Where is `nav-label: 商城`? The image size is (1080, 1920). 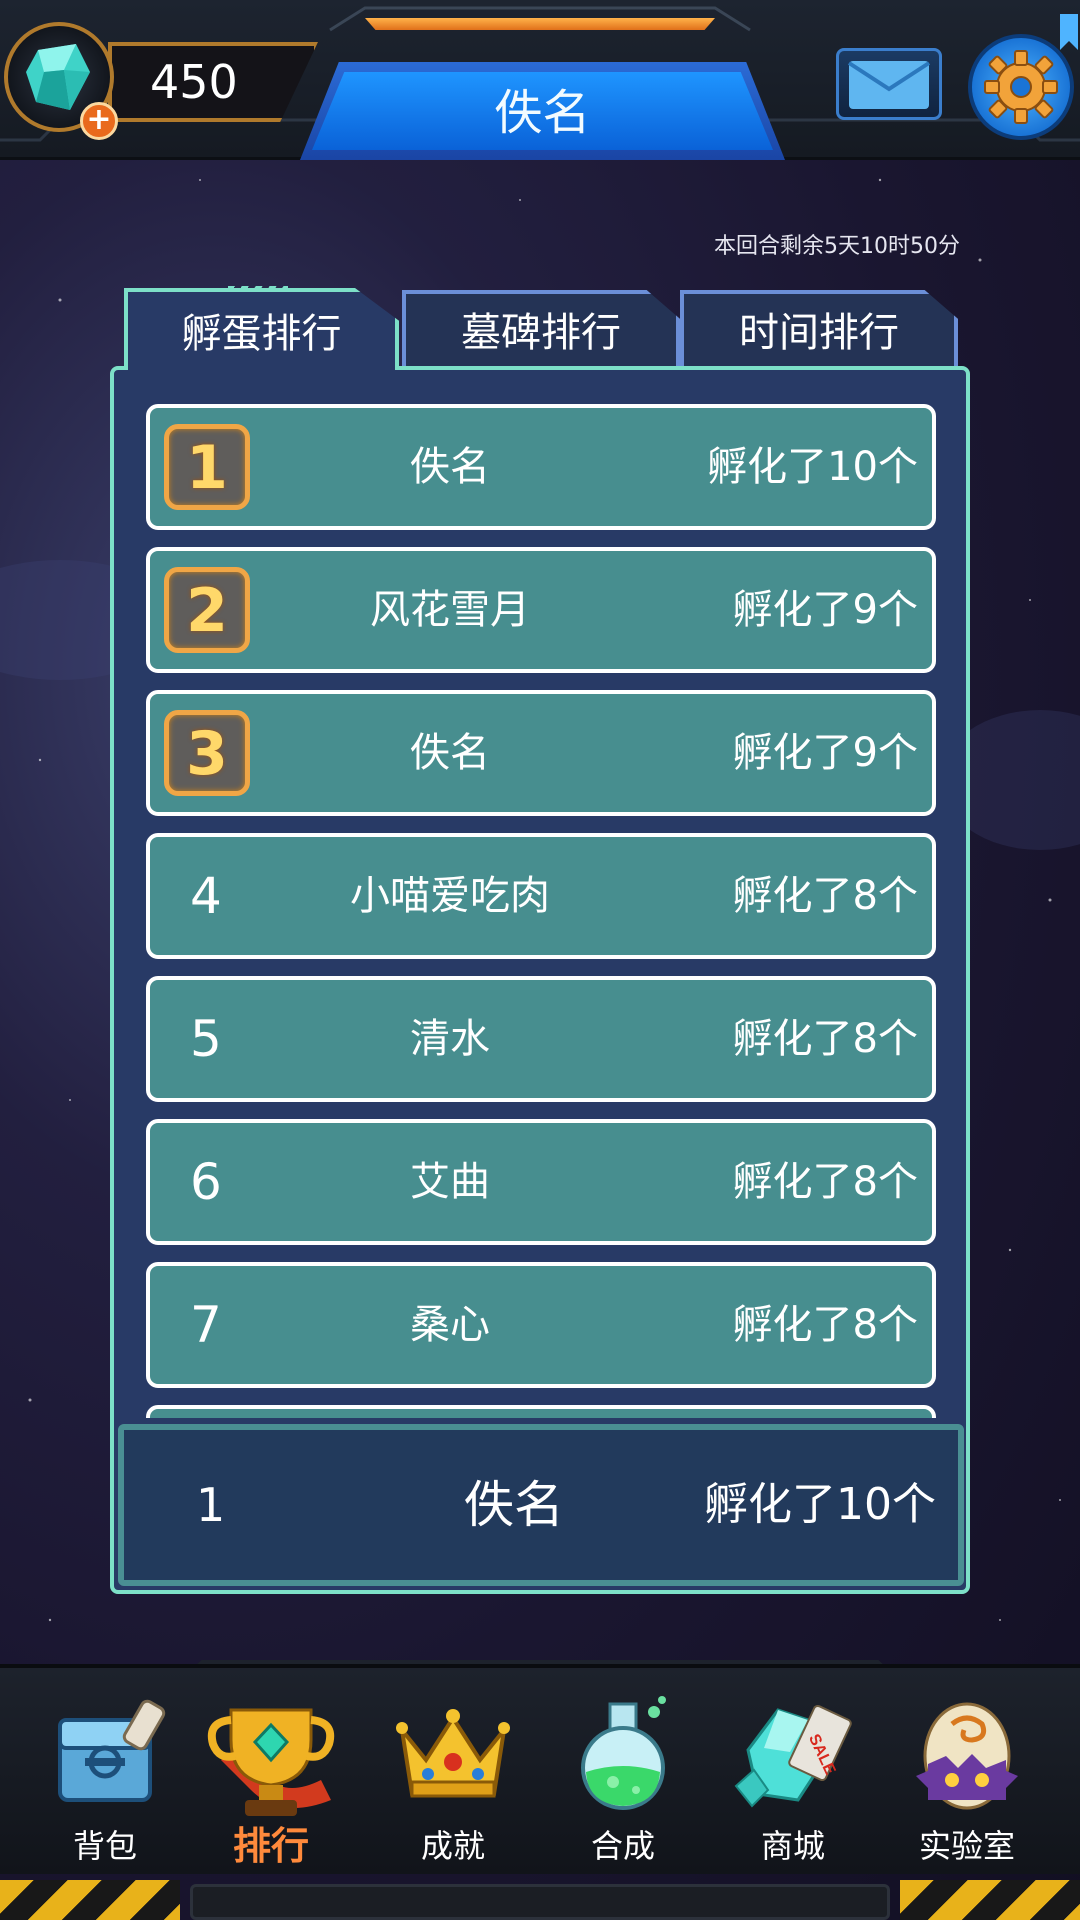
nav-label: 商城 is located at coordinates (792, 1846).